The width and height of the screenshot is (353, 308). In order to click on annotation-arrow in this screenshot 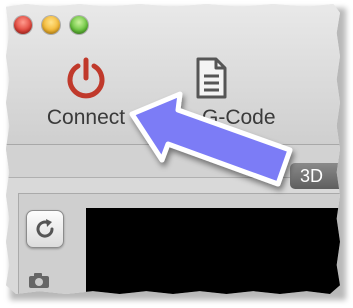, I will do `click(211, 139)`.